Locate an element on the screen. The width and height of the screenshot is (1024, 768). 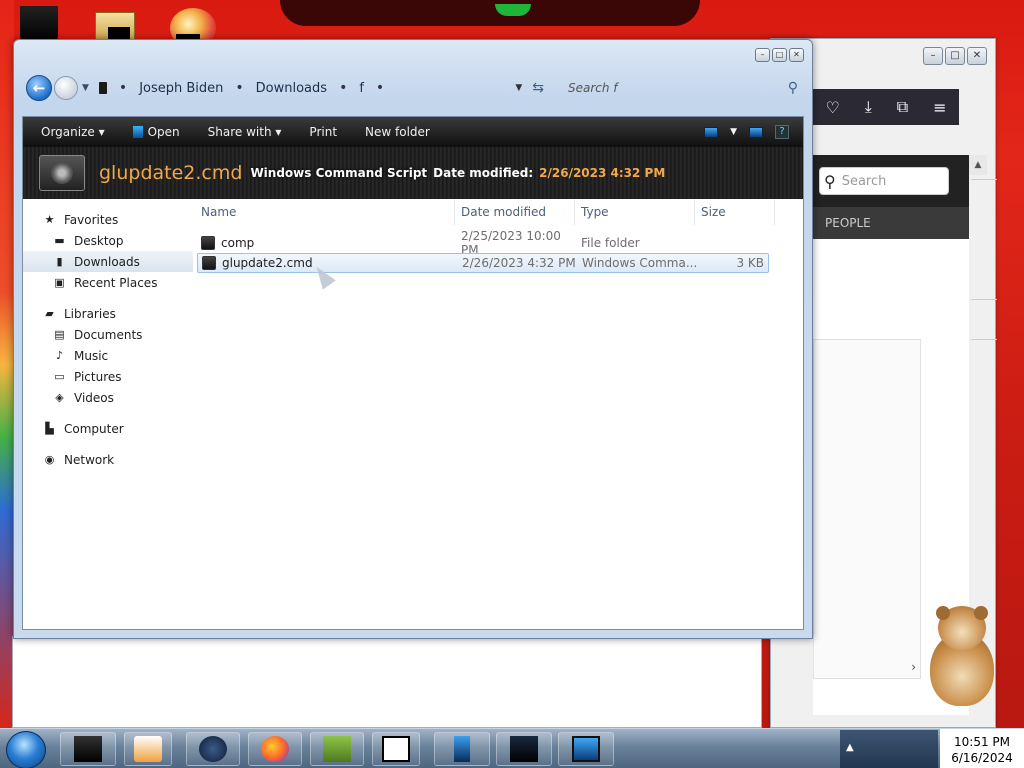
breadcrumb-joseph-biden: Joseph Biden is located at coordinates (181, 88).